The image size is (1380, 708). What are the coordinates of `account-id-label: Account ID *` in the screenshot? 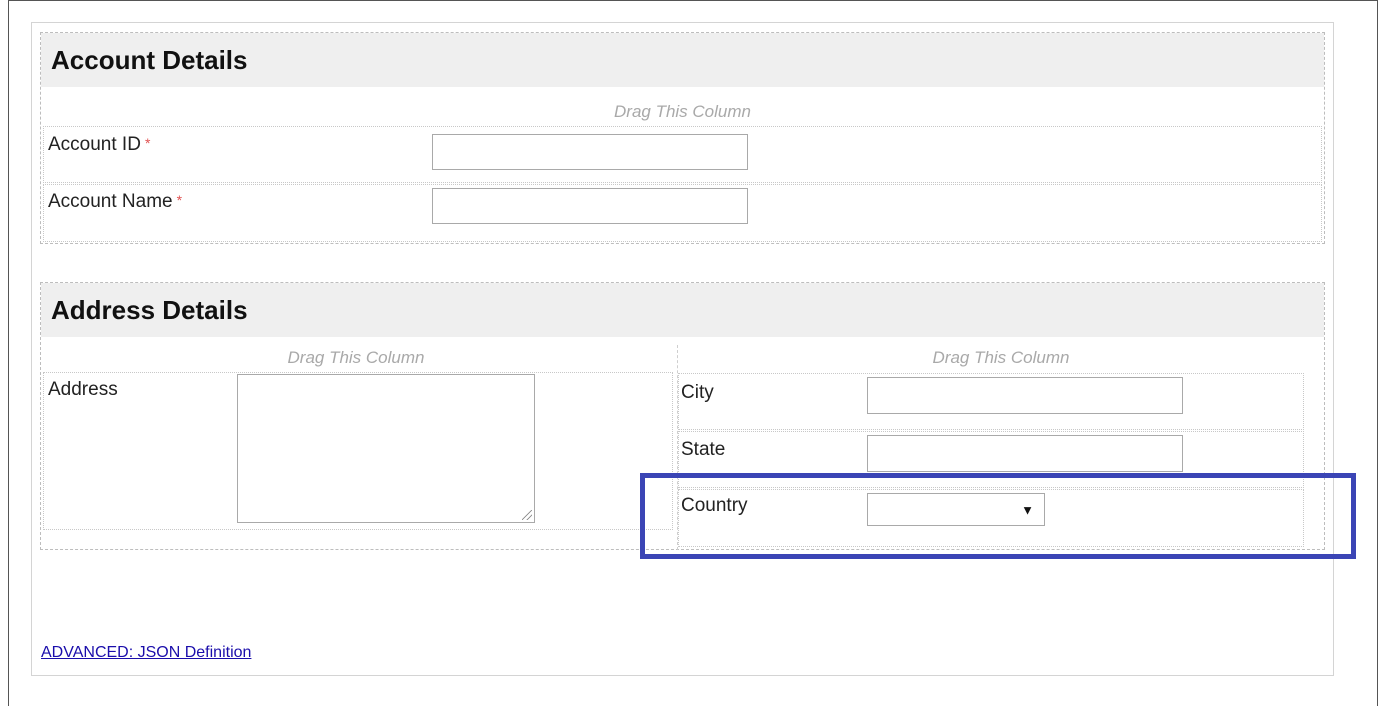 It's located at (99, 144).